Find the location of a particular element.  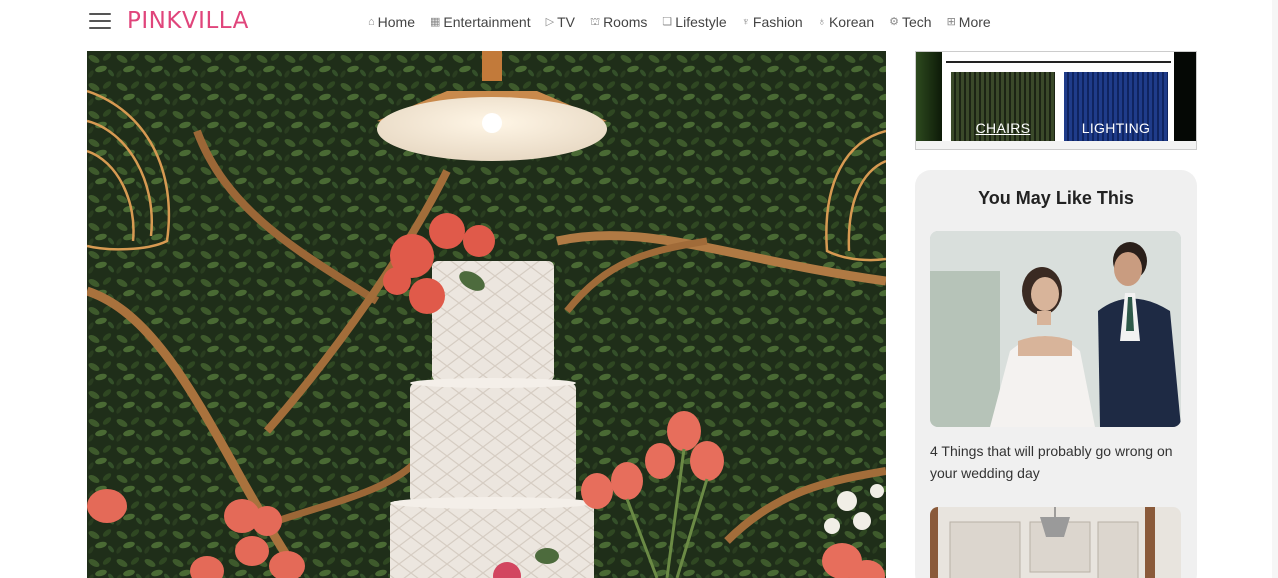

nav-item-tech: ⚙ Tech is located at coordinates (910, 22).